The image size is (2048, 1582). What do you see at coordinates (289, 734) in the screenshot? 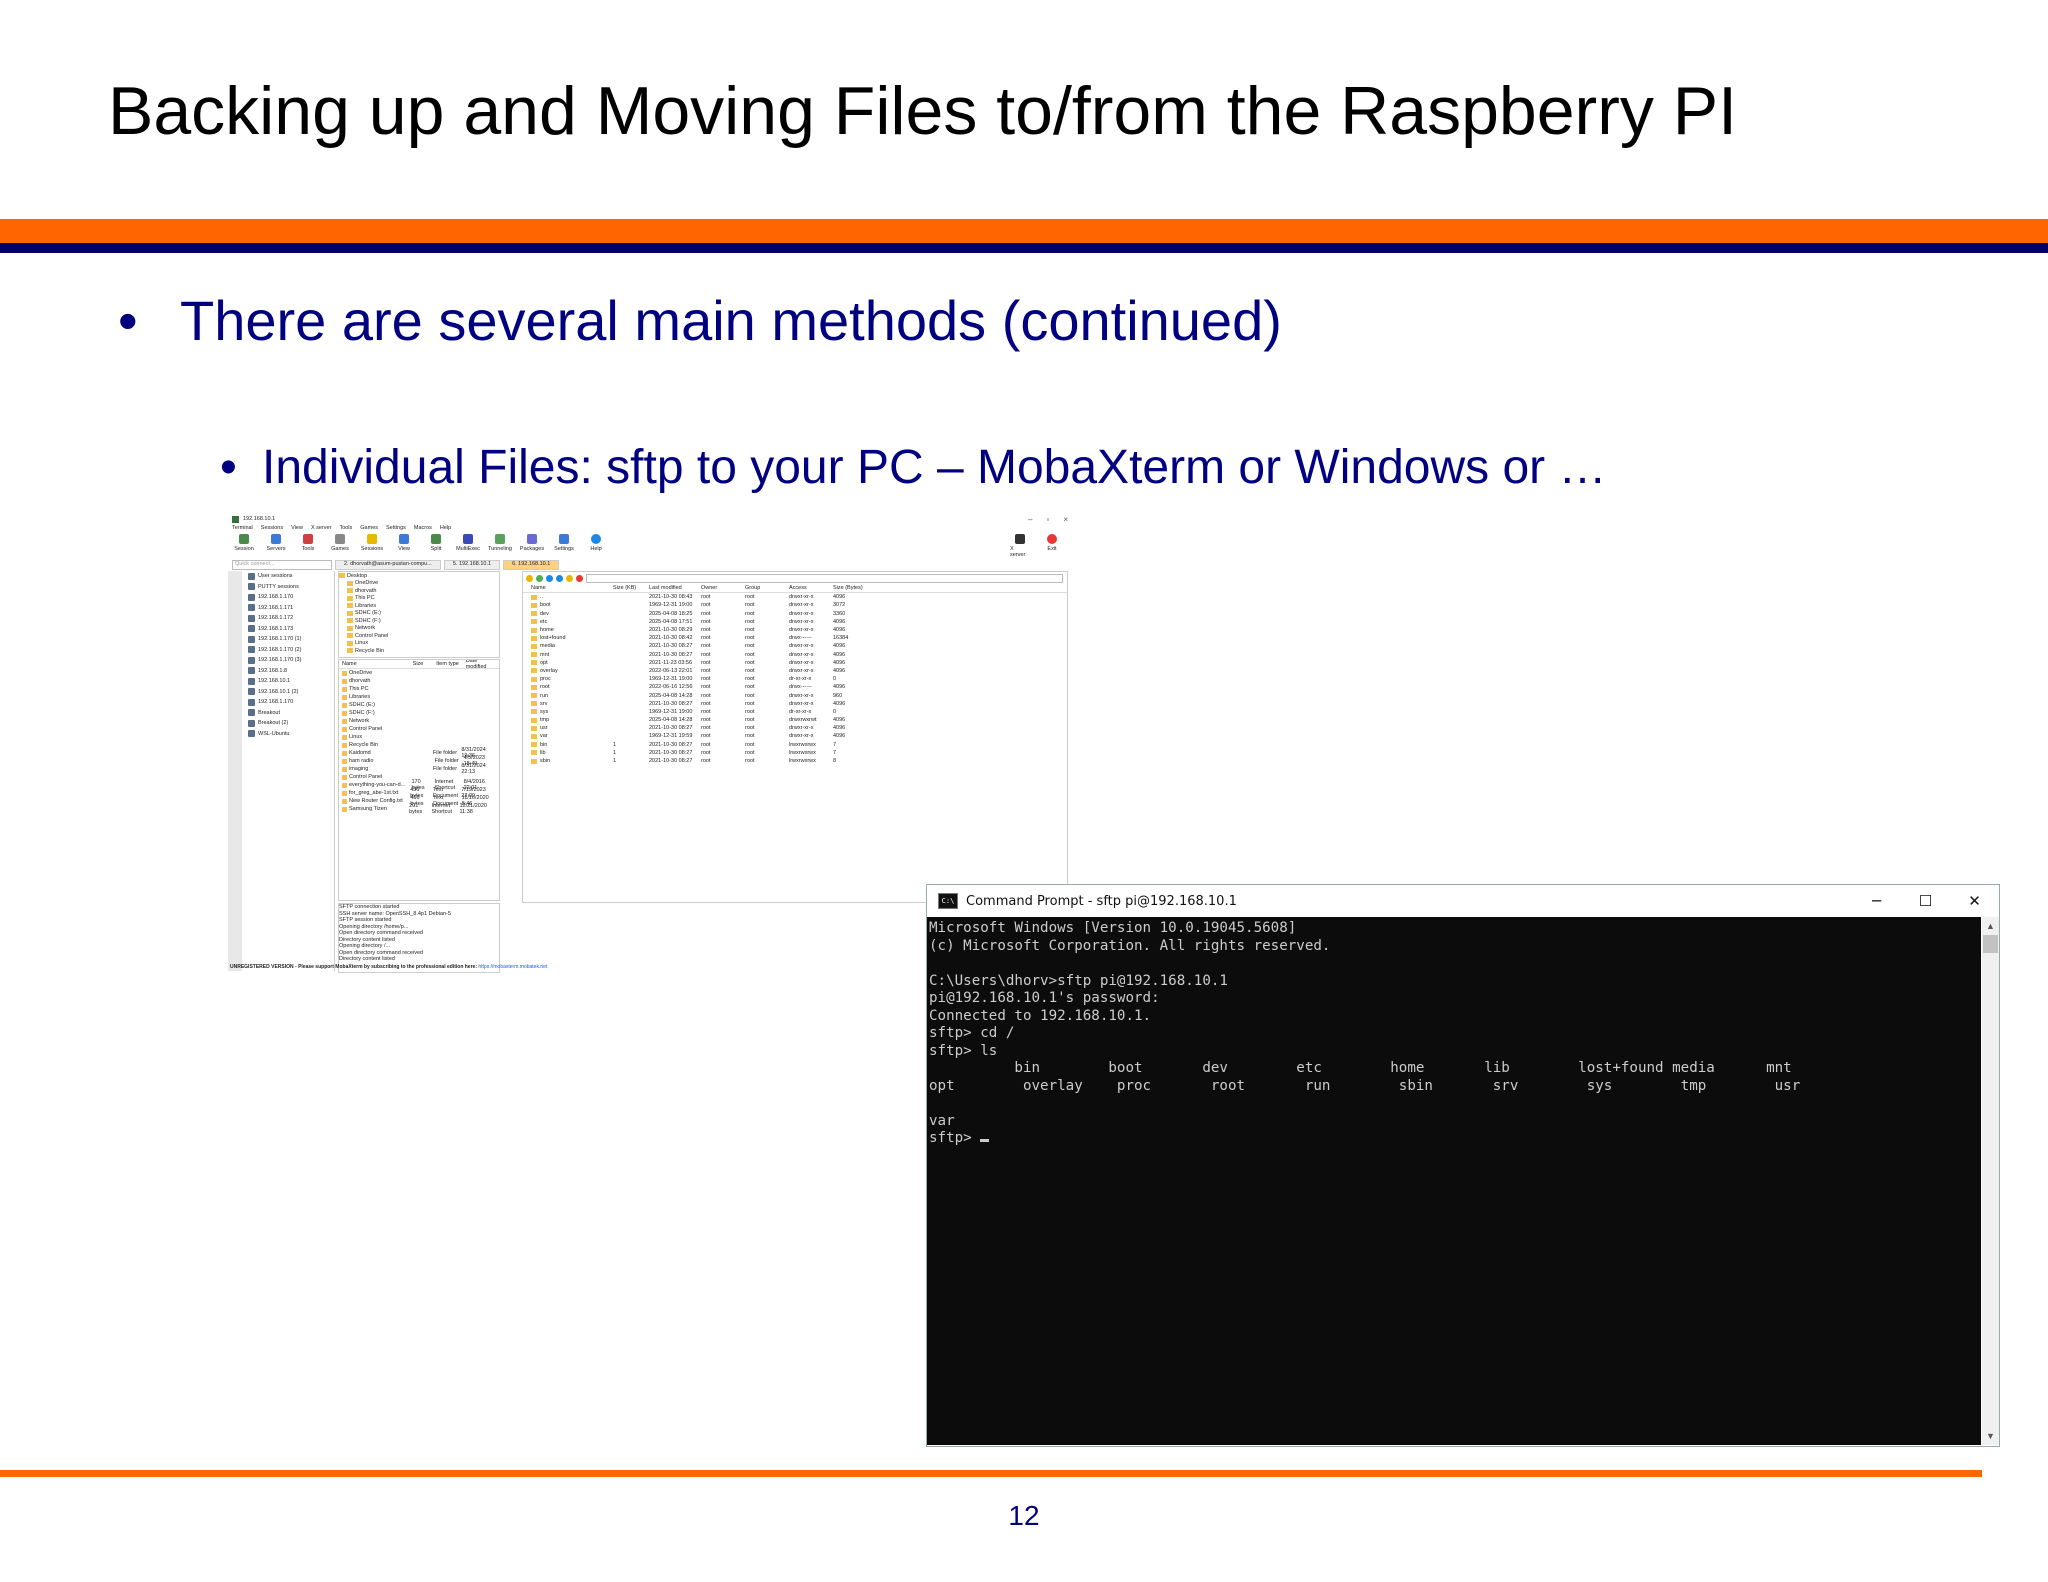
I see `session-item: WSL-Ubuntu` at bounding box center [289, 734].